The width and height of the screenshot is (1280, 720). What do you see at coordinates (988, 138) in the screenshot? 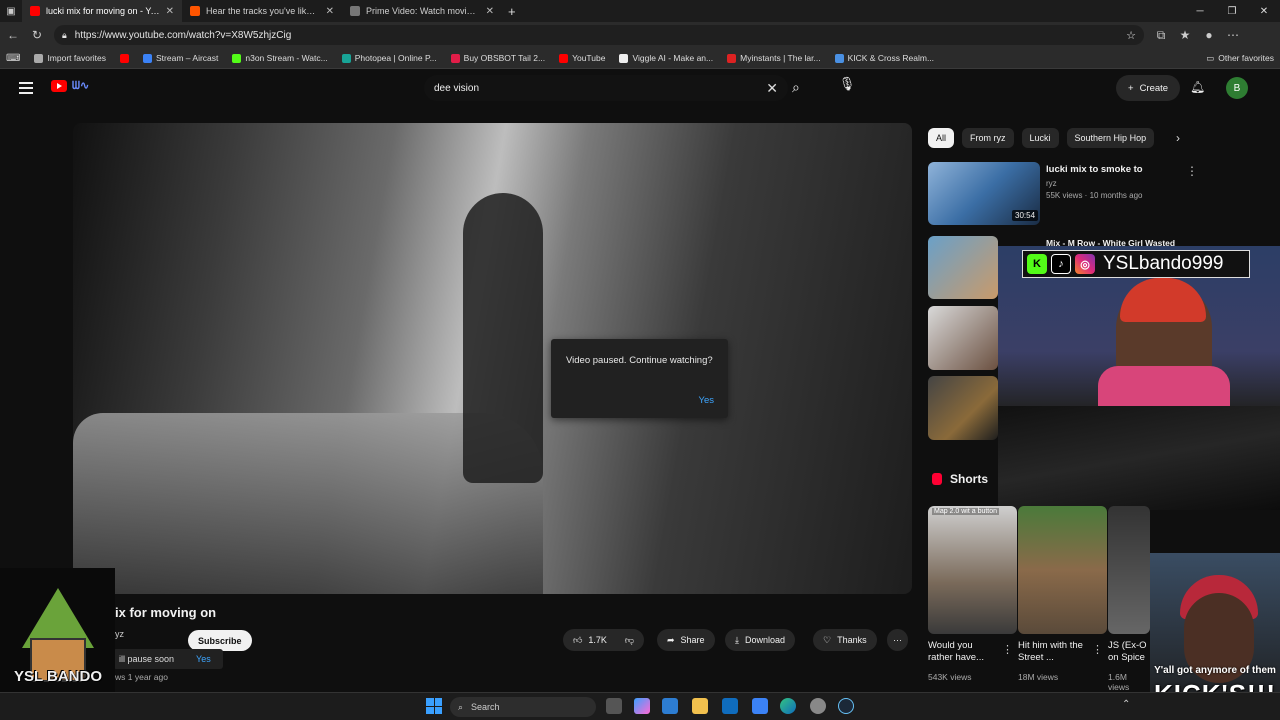
I see `chip-from-ryz: From ryz` at bounding box center [988, 138].